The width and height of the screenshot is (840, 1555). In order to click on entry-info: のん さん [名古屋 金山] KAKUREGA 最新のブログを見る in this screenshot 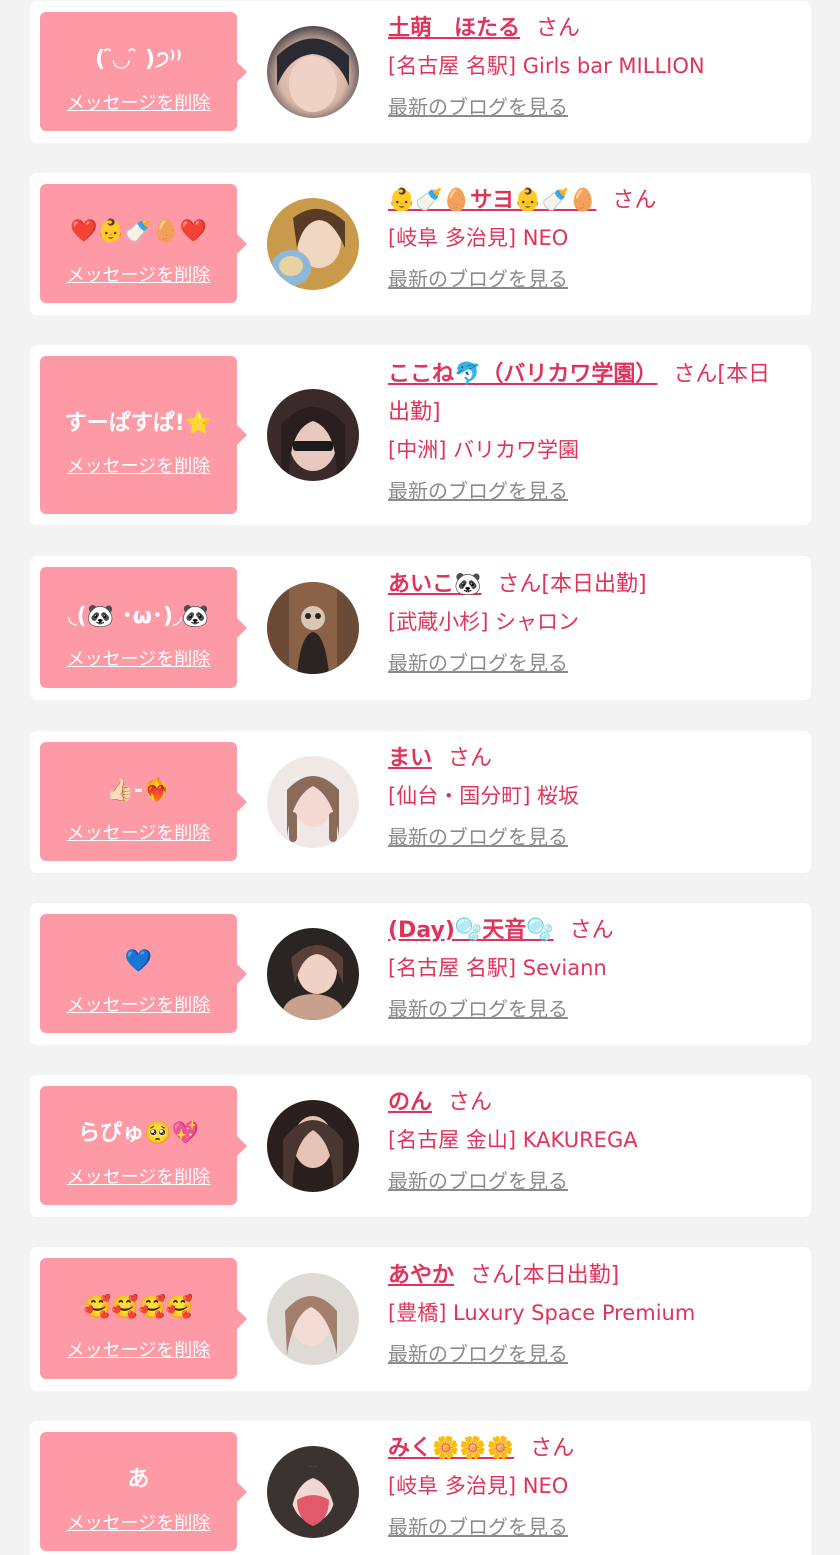, I will do `click(585, 1139)`.